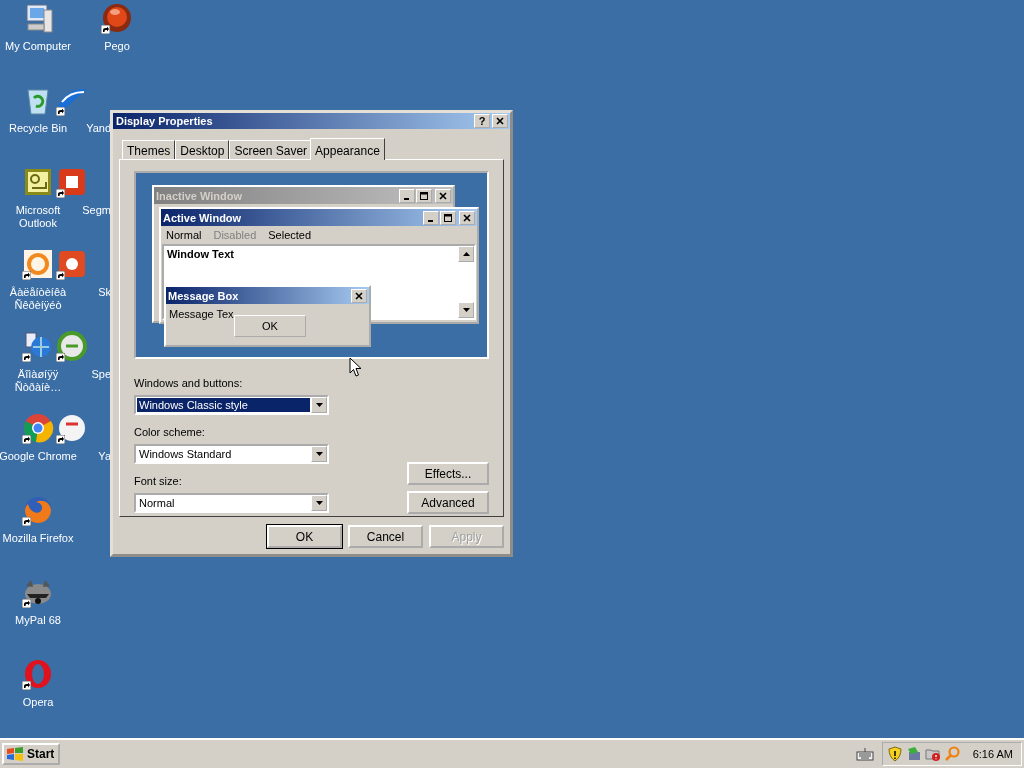  What do you see at coordinates (96, 210) in the screenshot?
I see `desktop-icon-label: Segm` at bounding box center [96, 210].